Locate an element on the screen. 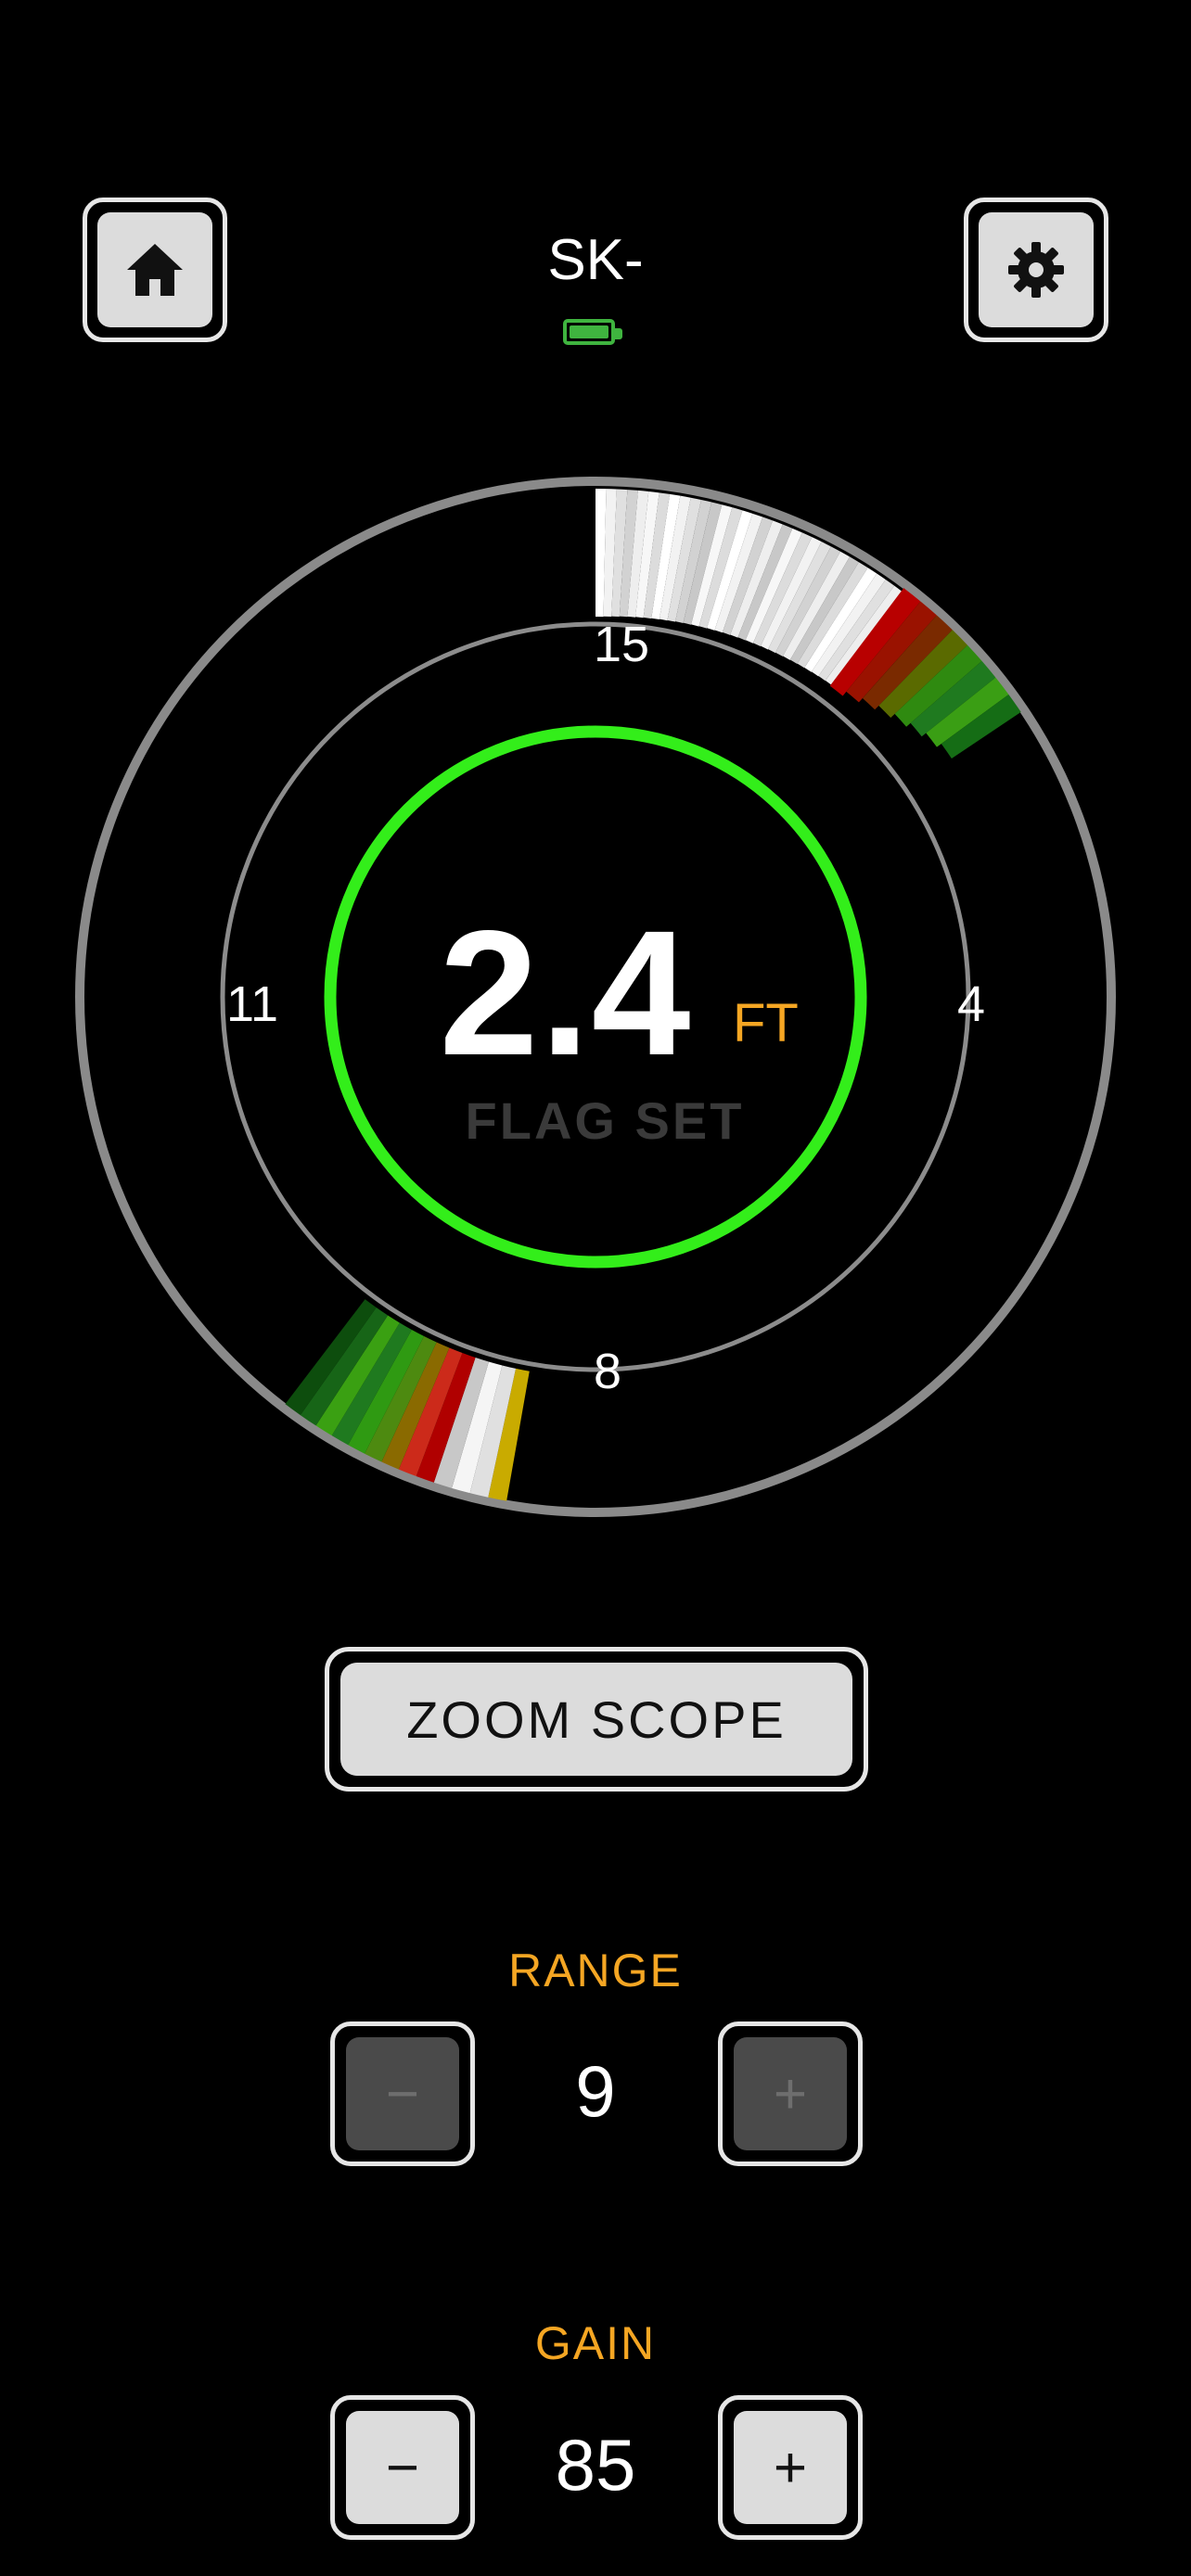 This screenshot has width=1191, height=2576. range-increase-button: + is located at coordinates (790, 2093).